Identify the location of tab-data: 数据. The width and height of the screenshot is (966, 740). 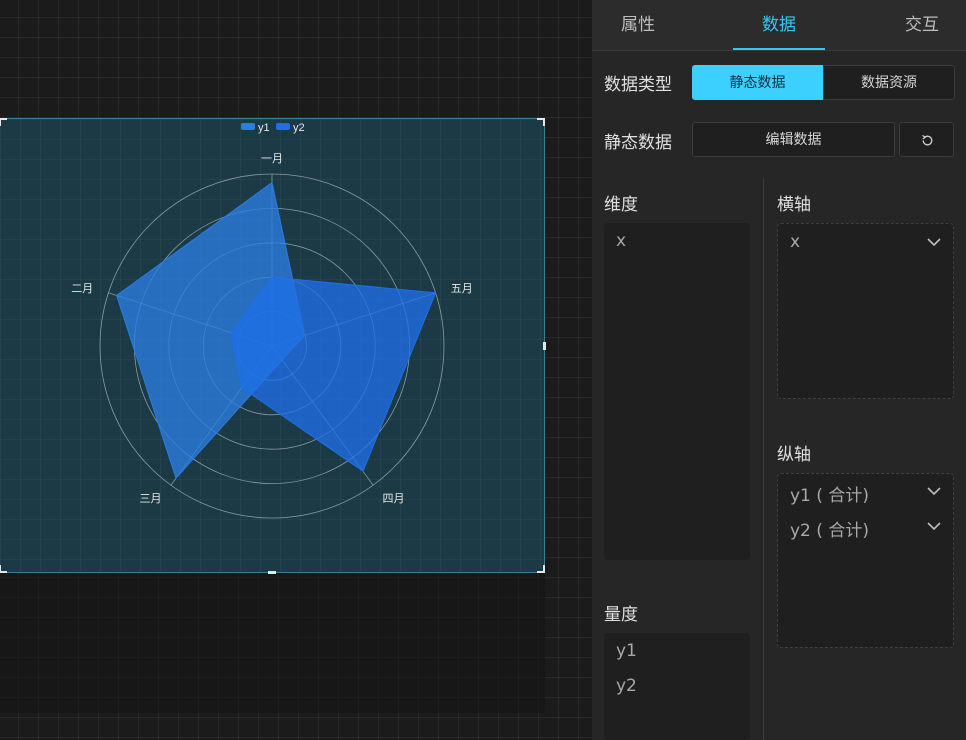
(779, 25).